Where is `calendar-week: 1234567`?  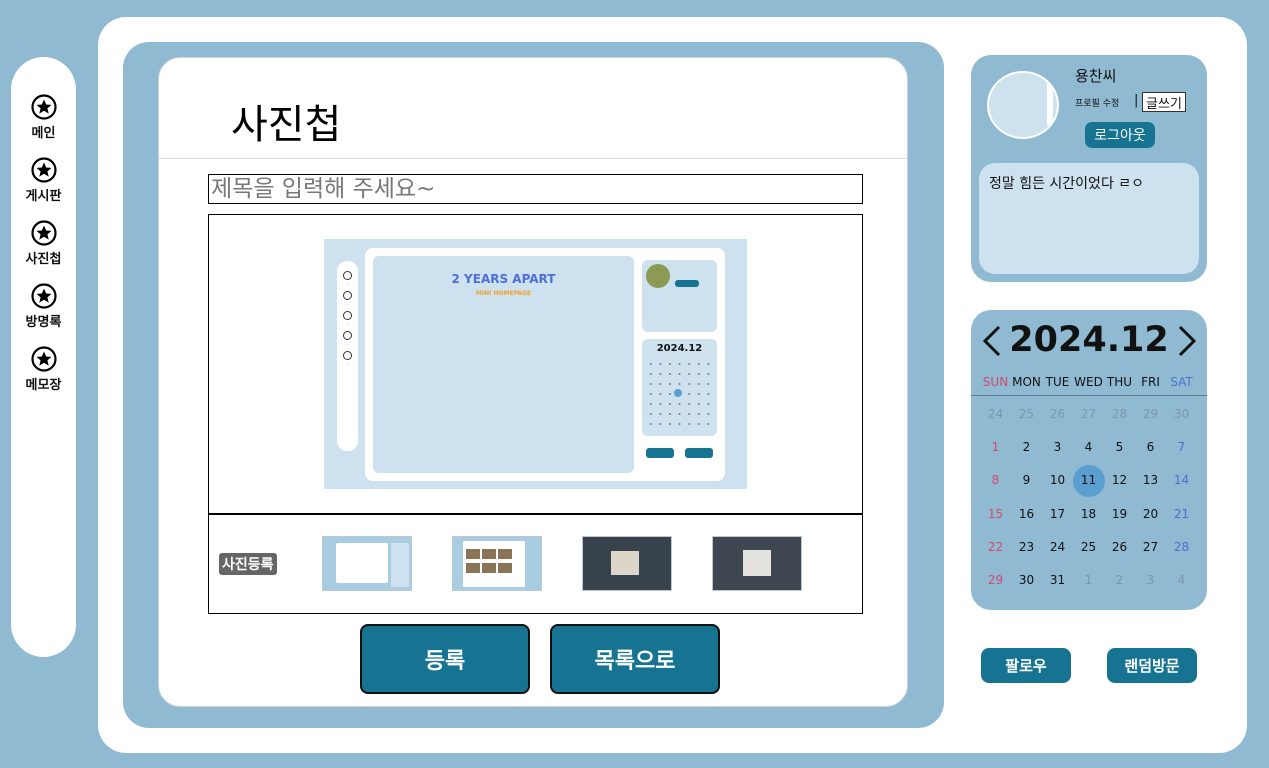
calendar-week: 1234567 is located at coordinates (1088, 446).